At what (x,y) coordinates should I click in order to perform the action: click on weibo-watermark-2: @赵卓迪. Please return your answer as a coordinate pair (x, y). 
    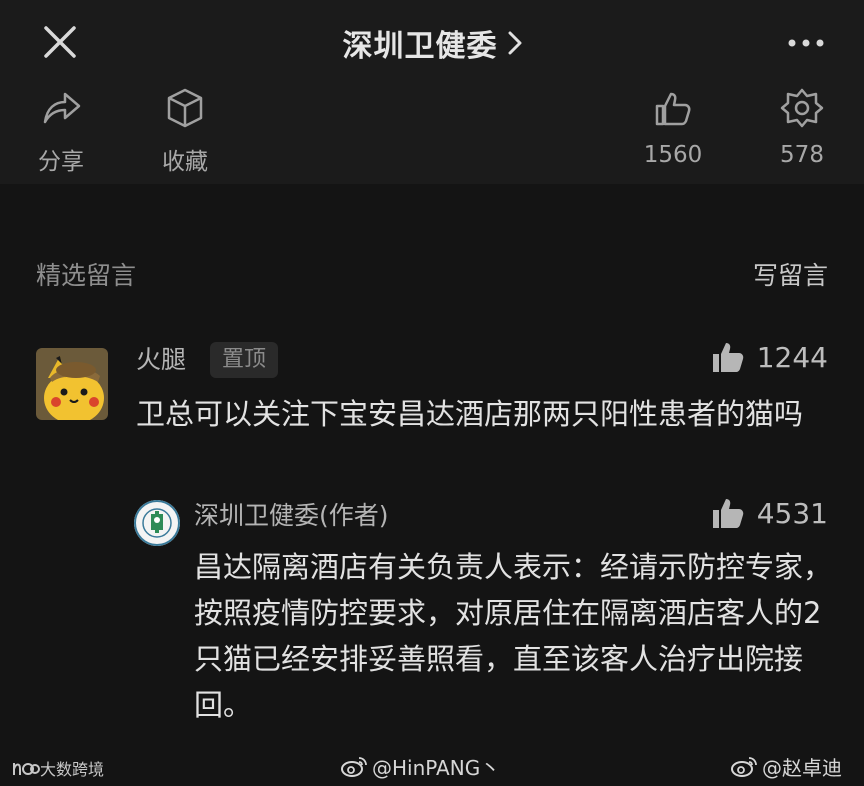
    Looking at the image, I should click on (786, 766).